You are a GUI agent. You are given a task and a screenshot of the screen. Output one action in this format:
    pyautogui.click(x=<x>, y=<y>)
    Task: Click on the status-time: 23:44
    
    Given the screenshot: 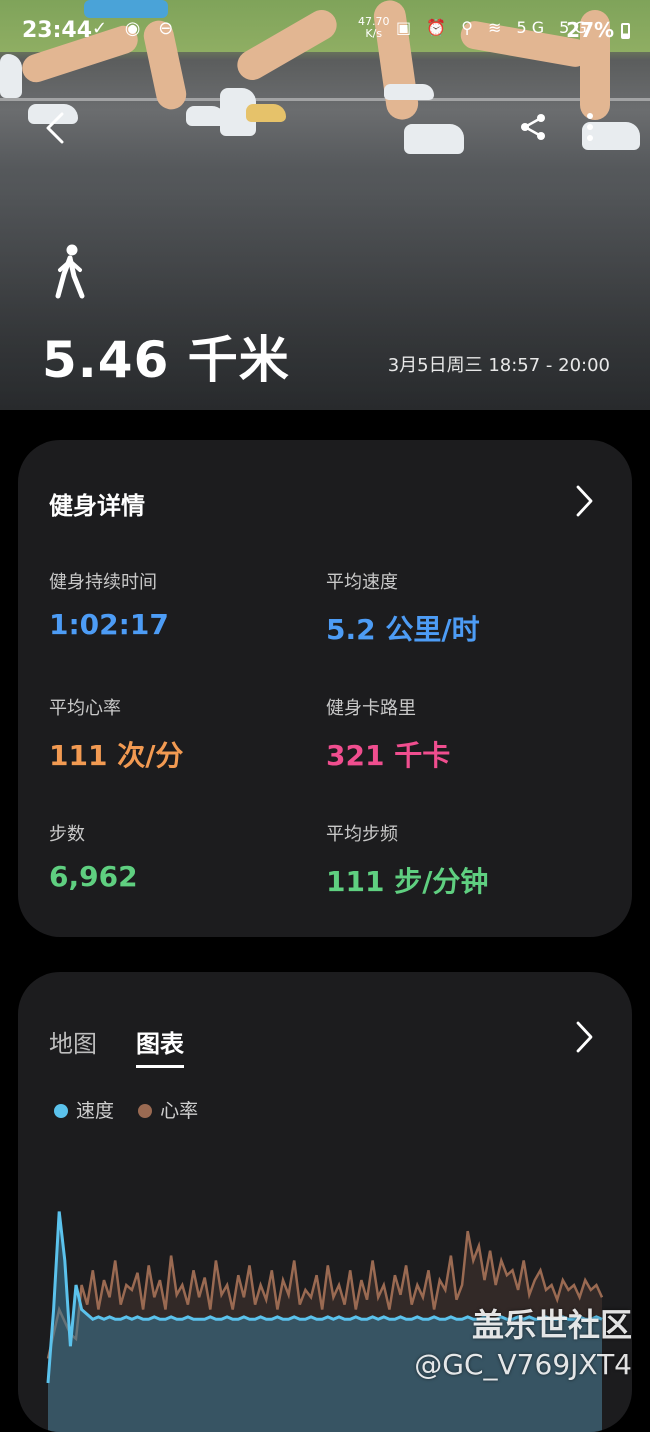 What is the action you would take?
    pyautogui.click(x=57, y=30)
    